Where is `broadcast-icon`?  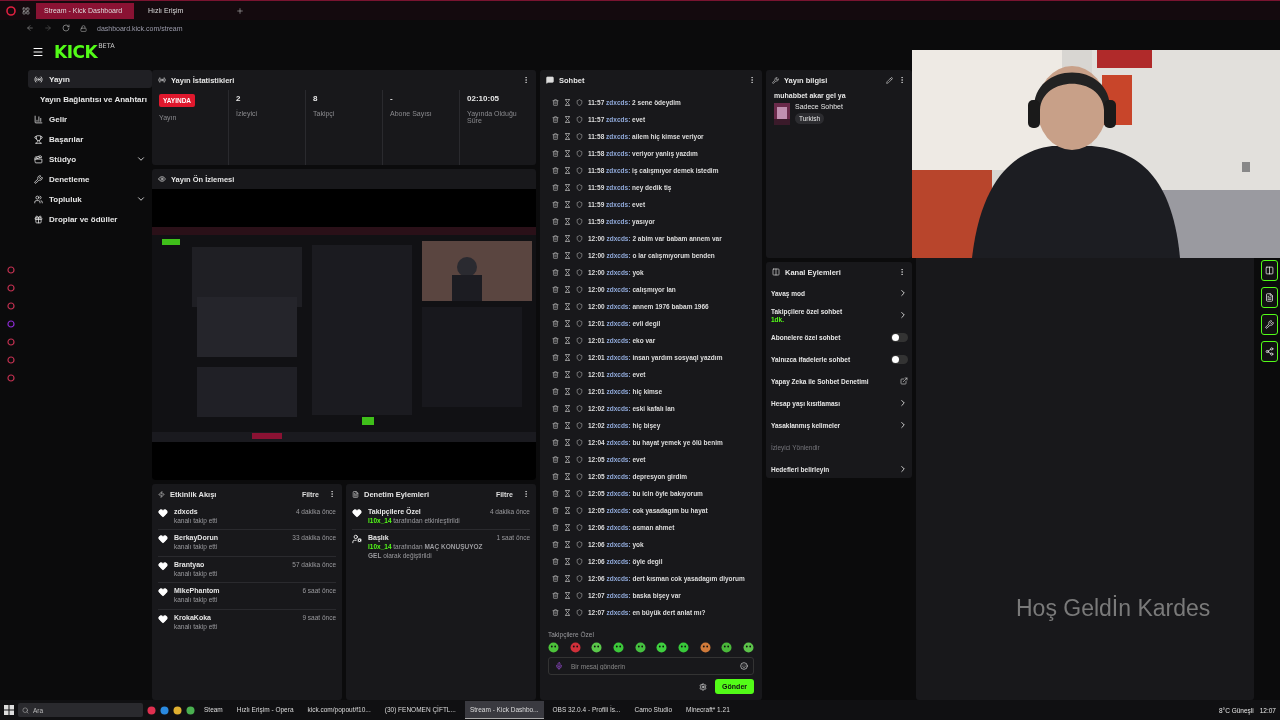
broadcast-icon is located at coordinates (162, 80).